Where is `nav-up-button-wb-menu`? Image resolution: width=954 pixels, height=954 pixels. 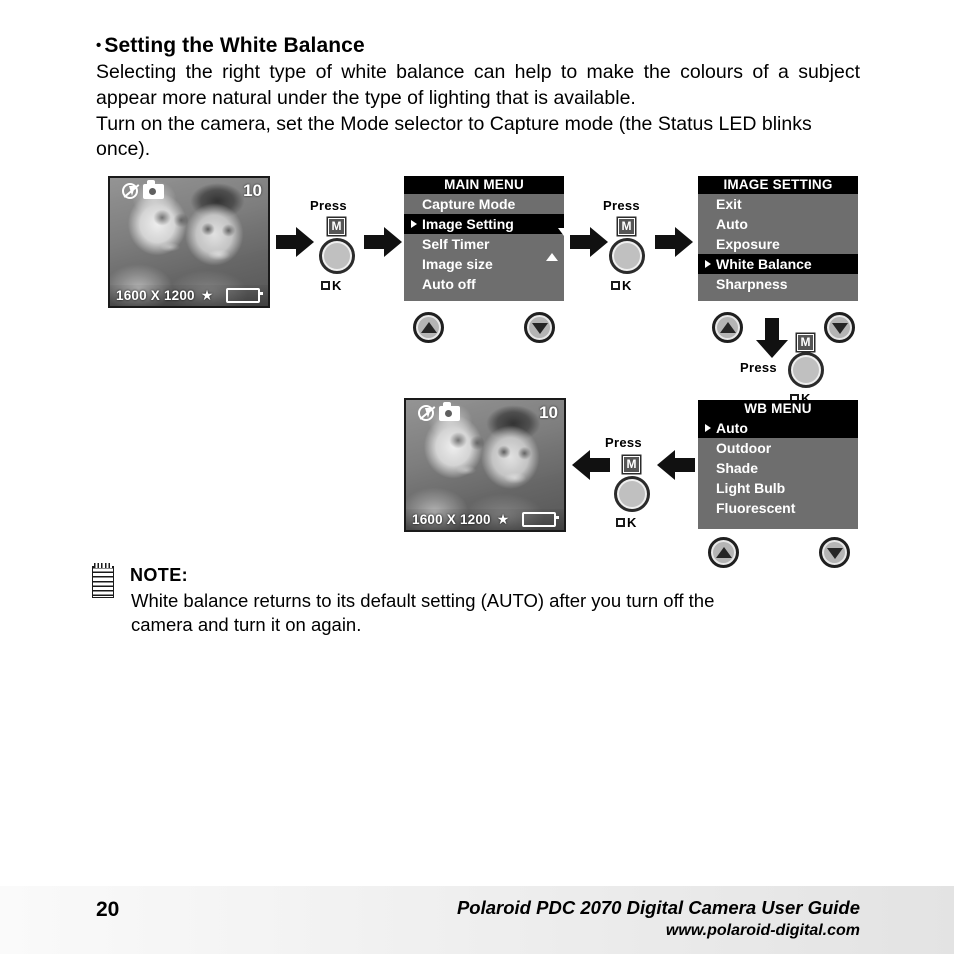
nav-up-button-wb-menu is located at coordinates (723, 552).